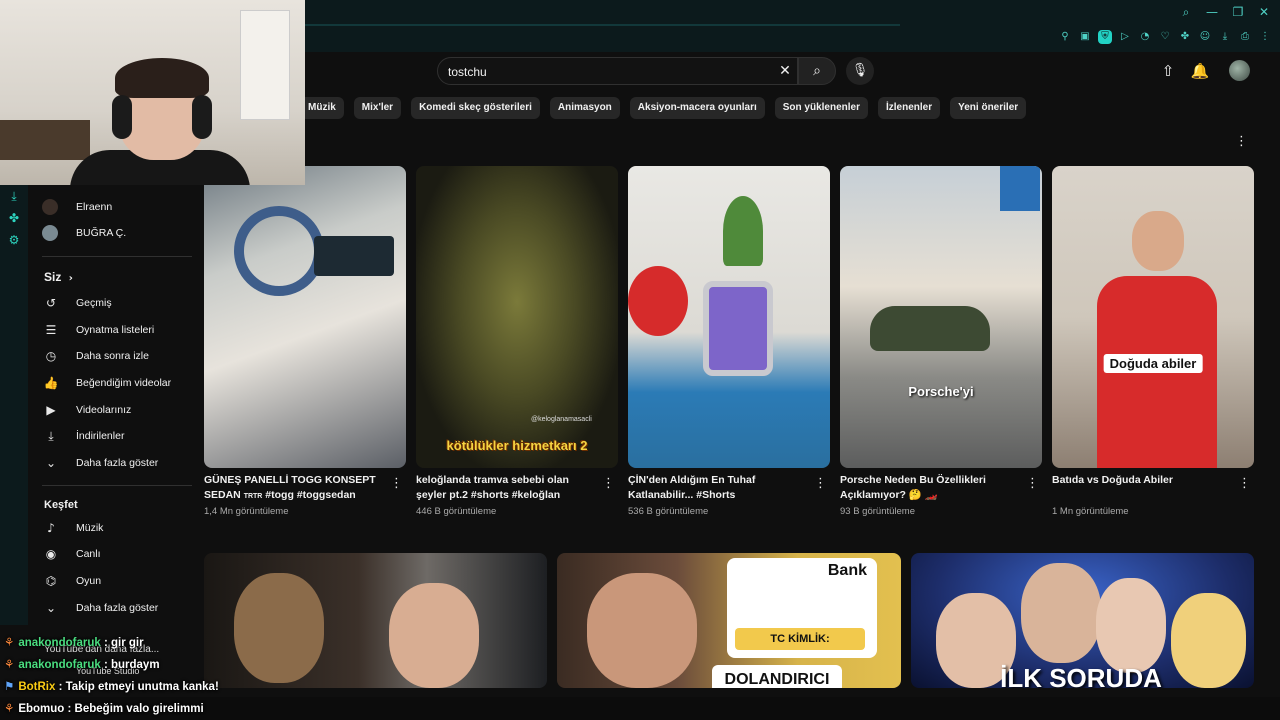  What do you see at coordinates (89, 581) in the screenshot?
I see `sidebar-item-label: Oyun` at bounding box center [89, 581].